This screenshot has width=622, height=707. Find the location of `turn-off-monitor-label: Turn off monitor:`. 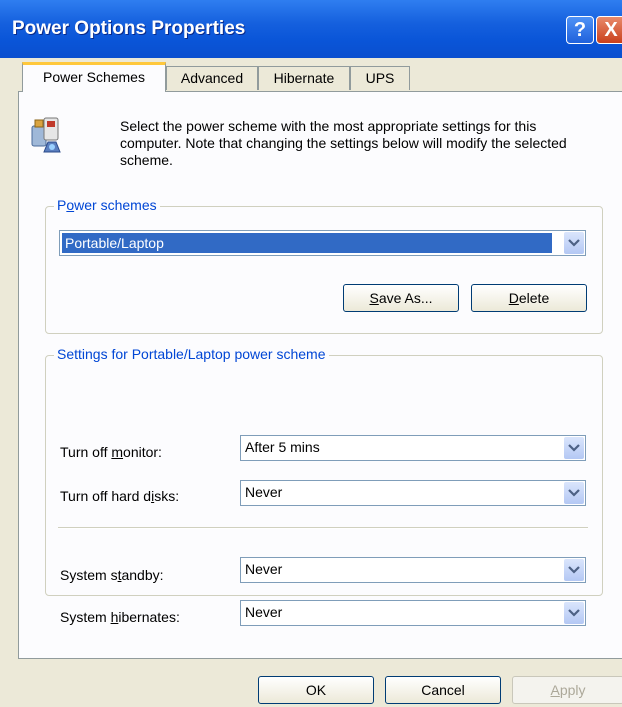

turn-off-monitor-label: Turn off monitor: is located at coordinates (111, 452).